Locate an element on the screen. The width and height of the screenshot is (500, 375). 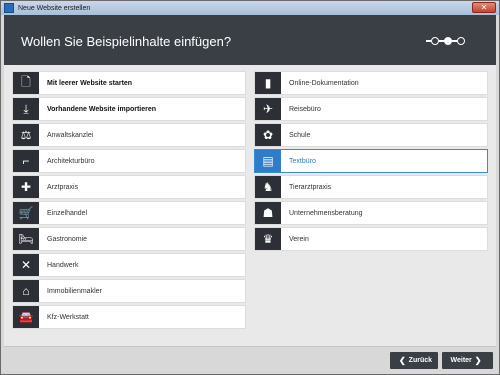
template-option: ⌂ Immobilienmakler is located at coordinates (129, 291).